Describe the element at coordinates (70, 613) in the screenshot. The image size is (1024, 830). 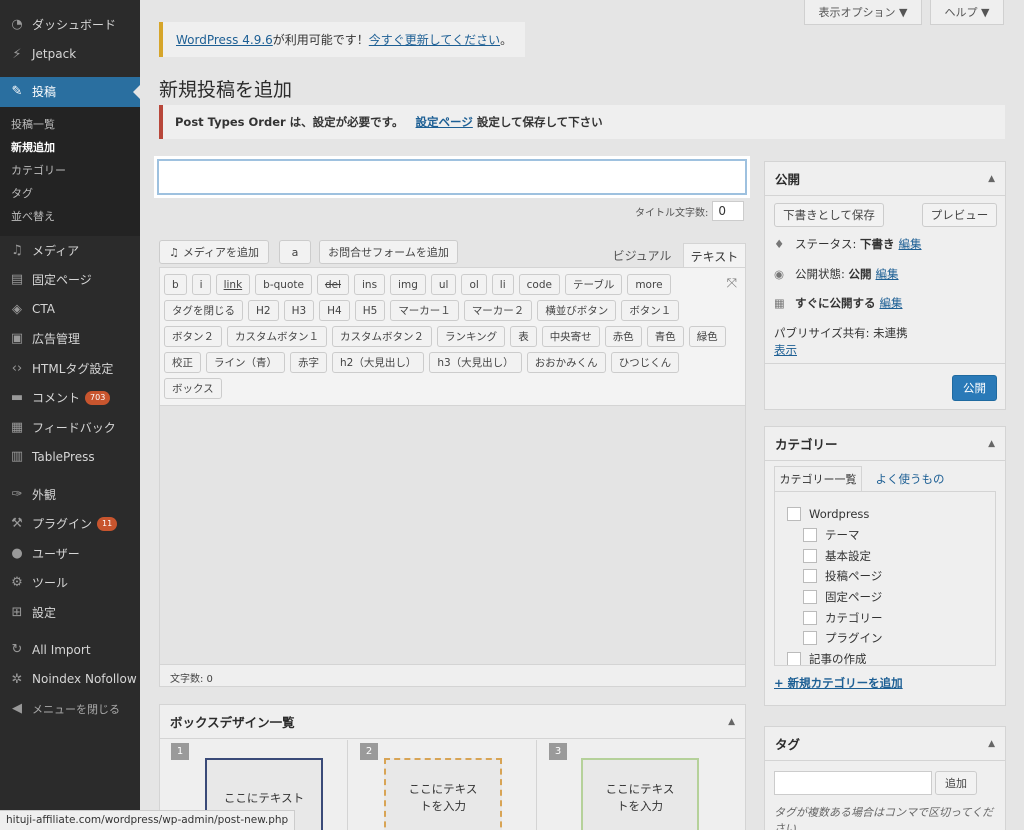
I see `menu-settings: ⊞ 設定` at that location.